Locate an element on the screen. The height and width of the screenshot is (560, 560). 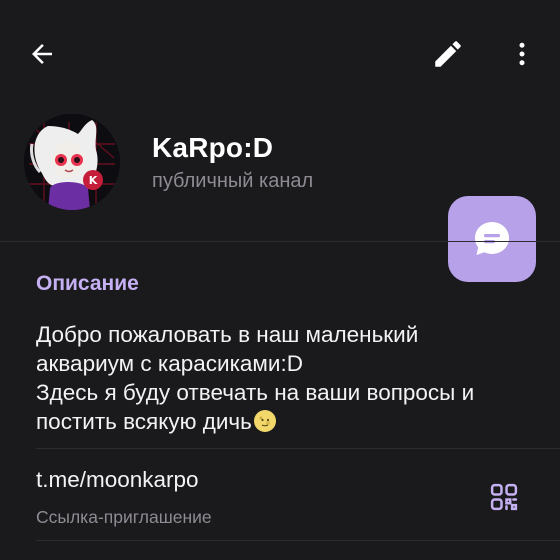
moon-face-emoji is located at coordinates (264, 421).